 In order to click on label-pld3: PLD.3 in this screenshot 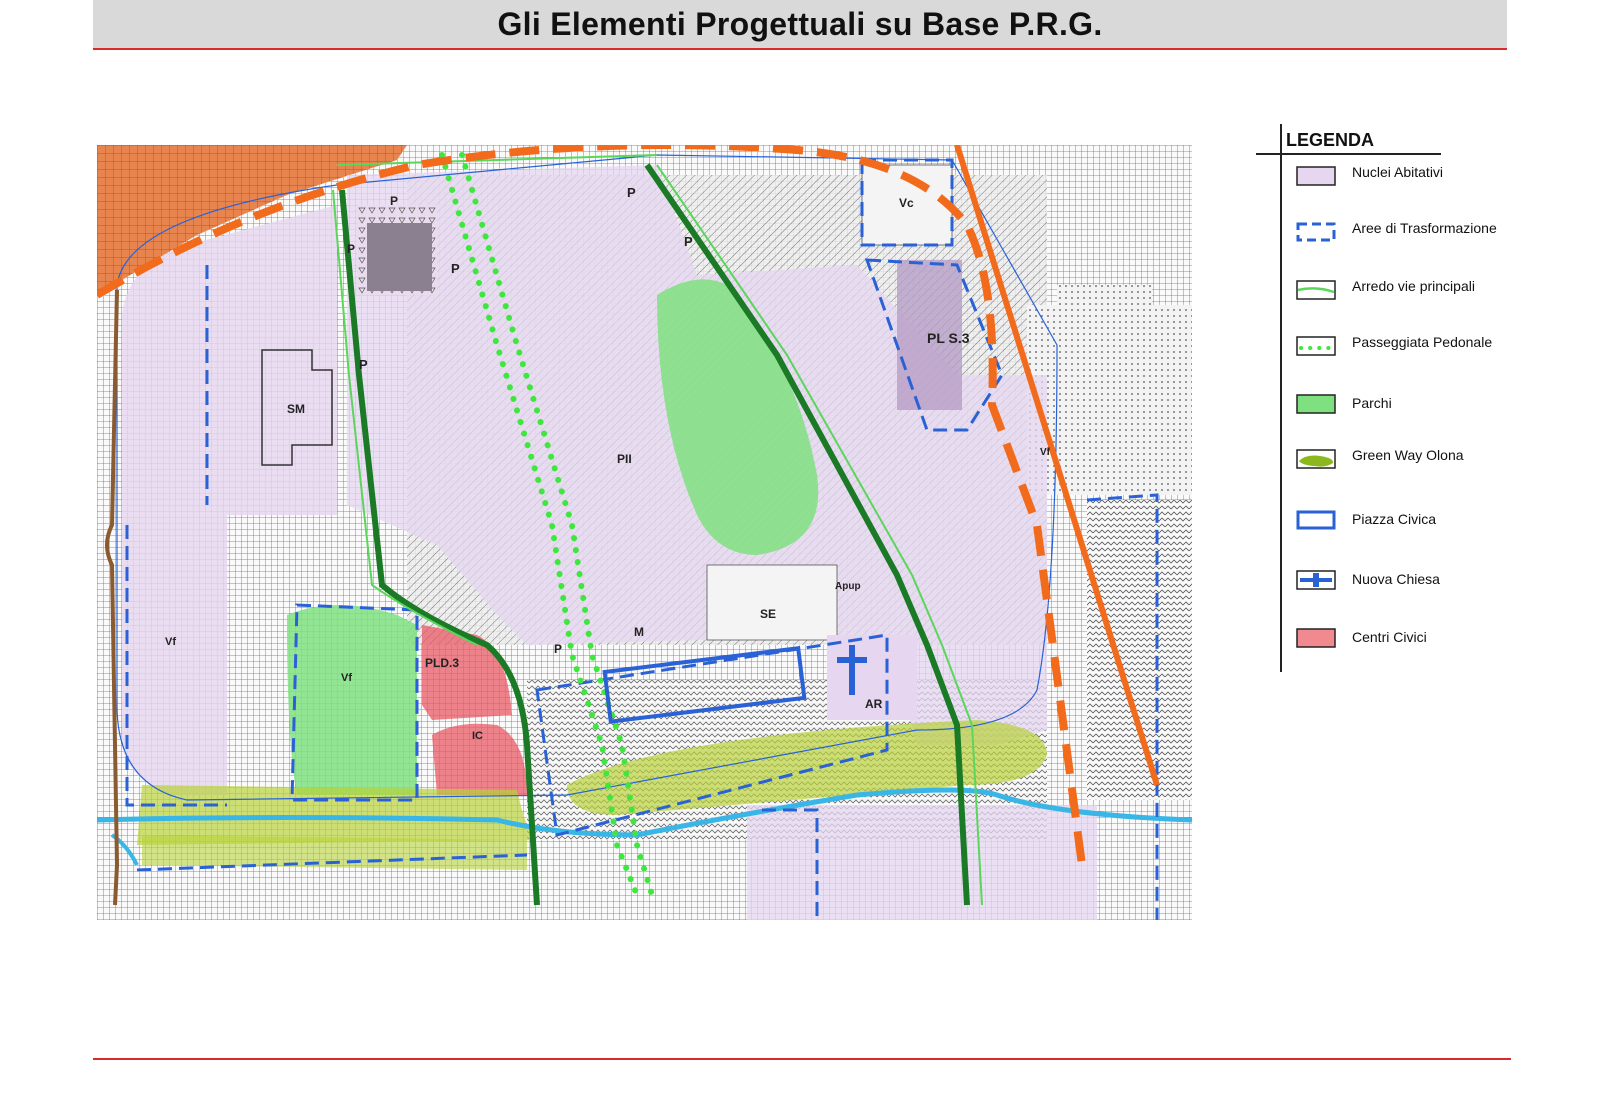, I will do `click(442, 663)`.